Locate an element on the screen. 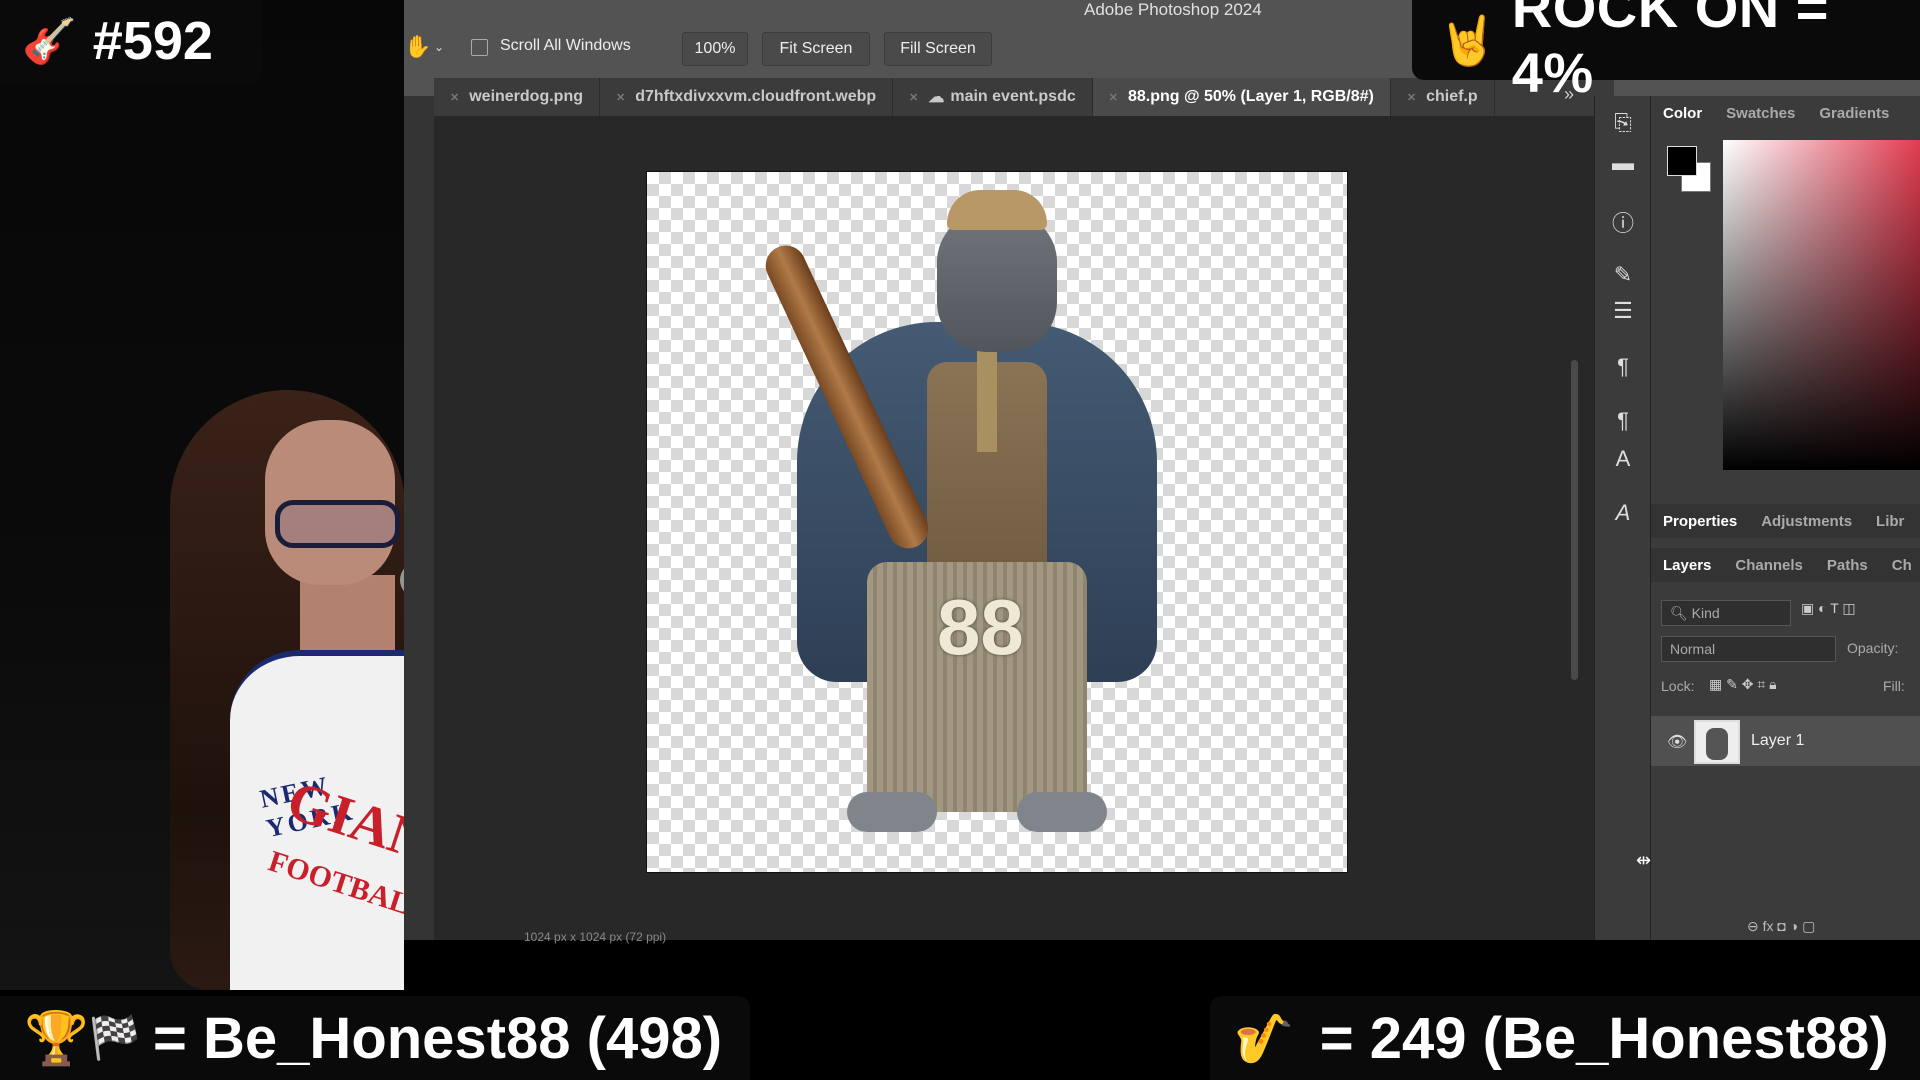  streamer-glasses is located at coordinates (337, 524).